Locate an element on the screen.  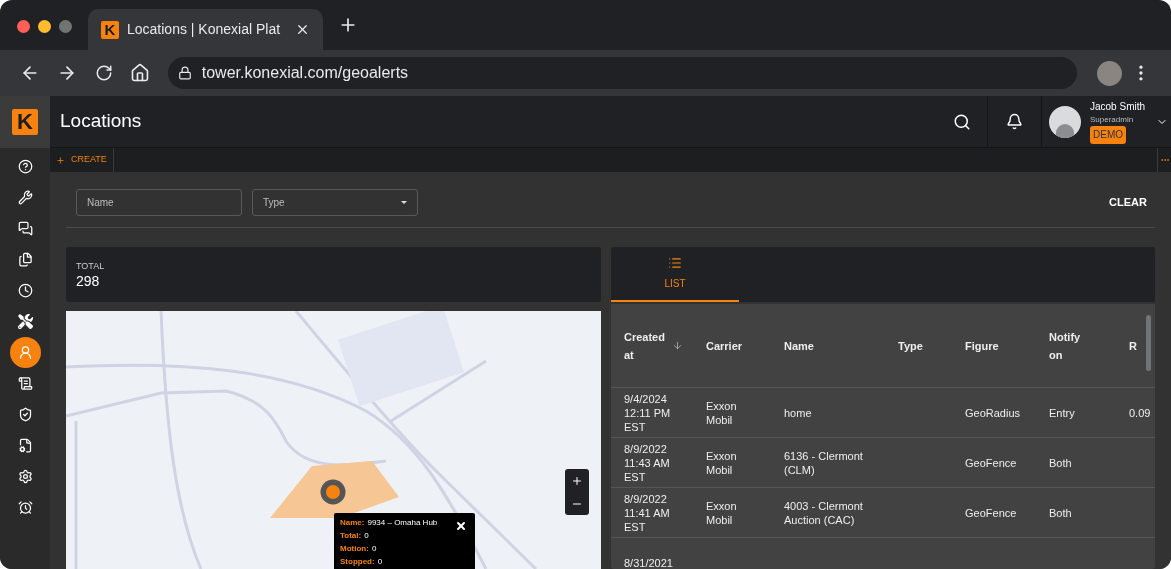
favicon-logo: K is located at coordinates (110, 29).